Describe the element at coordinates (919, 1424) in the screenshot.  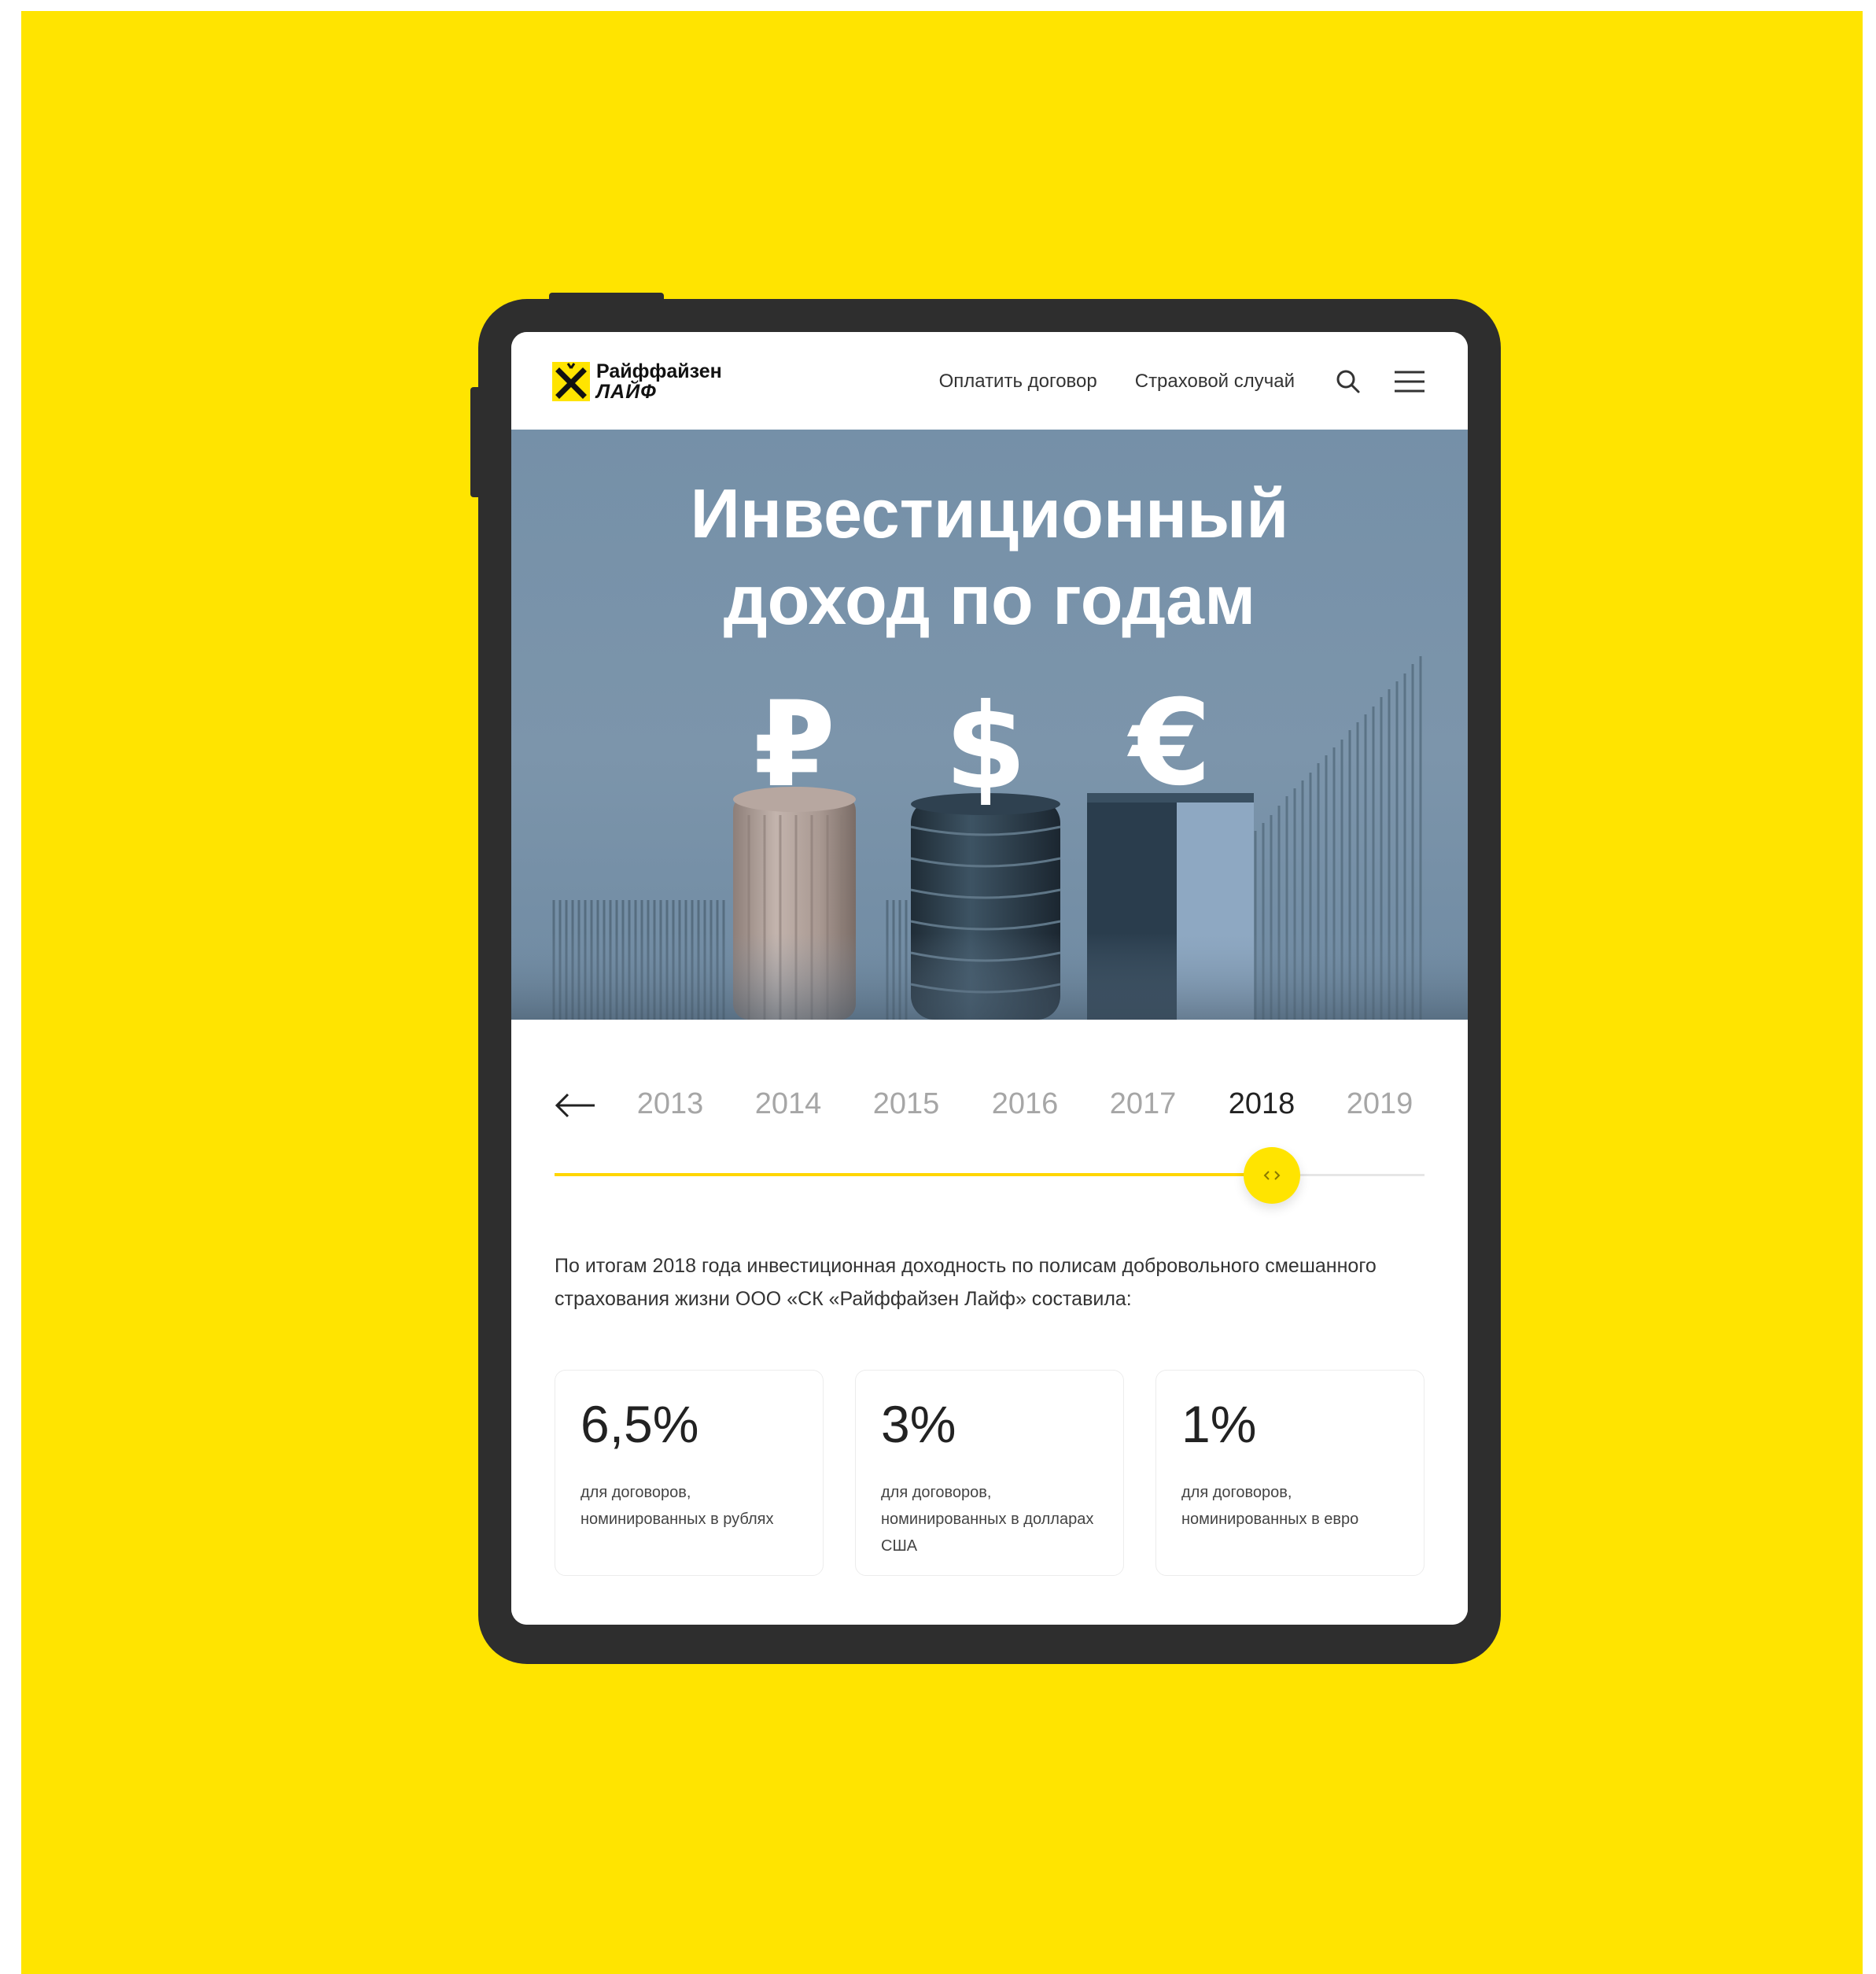
I see `stat-value: 3%` at that location.